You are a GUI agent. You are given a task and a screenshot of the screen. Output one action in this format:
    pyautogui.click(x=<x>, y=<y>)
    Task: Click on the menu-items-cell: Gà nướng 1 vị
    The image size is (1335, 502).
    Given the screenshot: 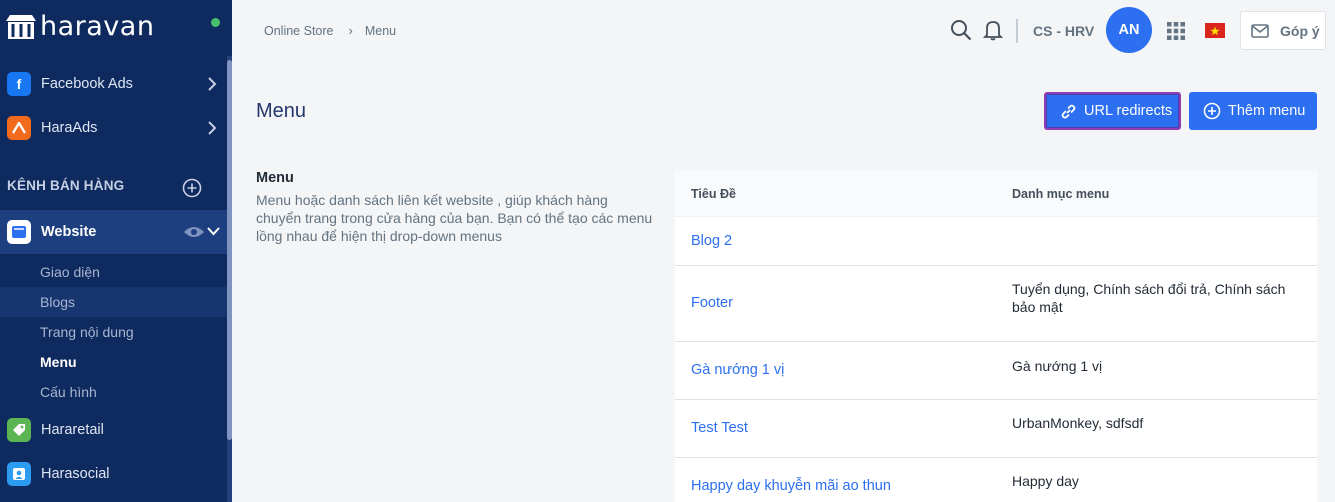 What is the action you would take?
    pyautogui.click(x=1057, y=366)
    